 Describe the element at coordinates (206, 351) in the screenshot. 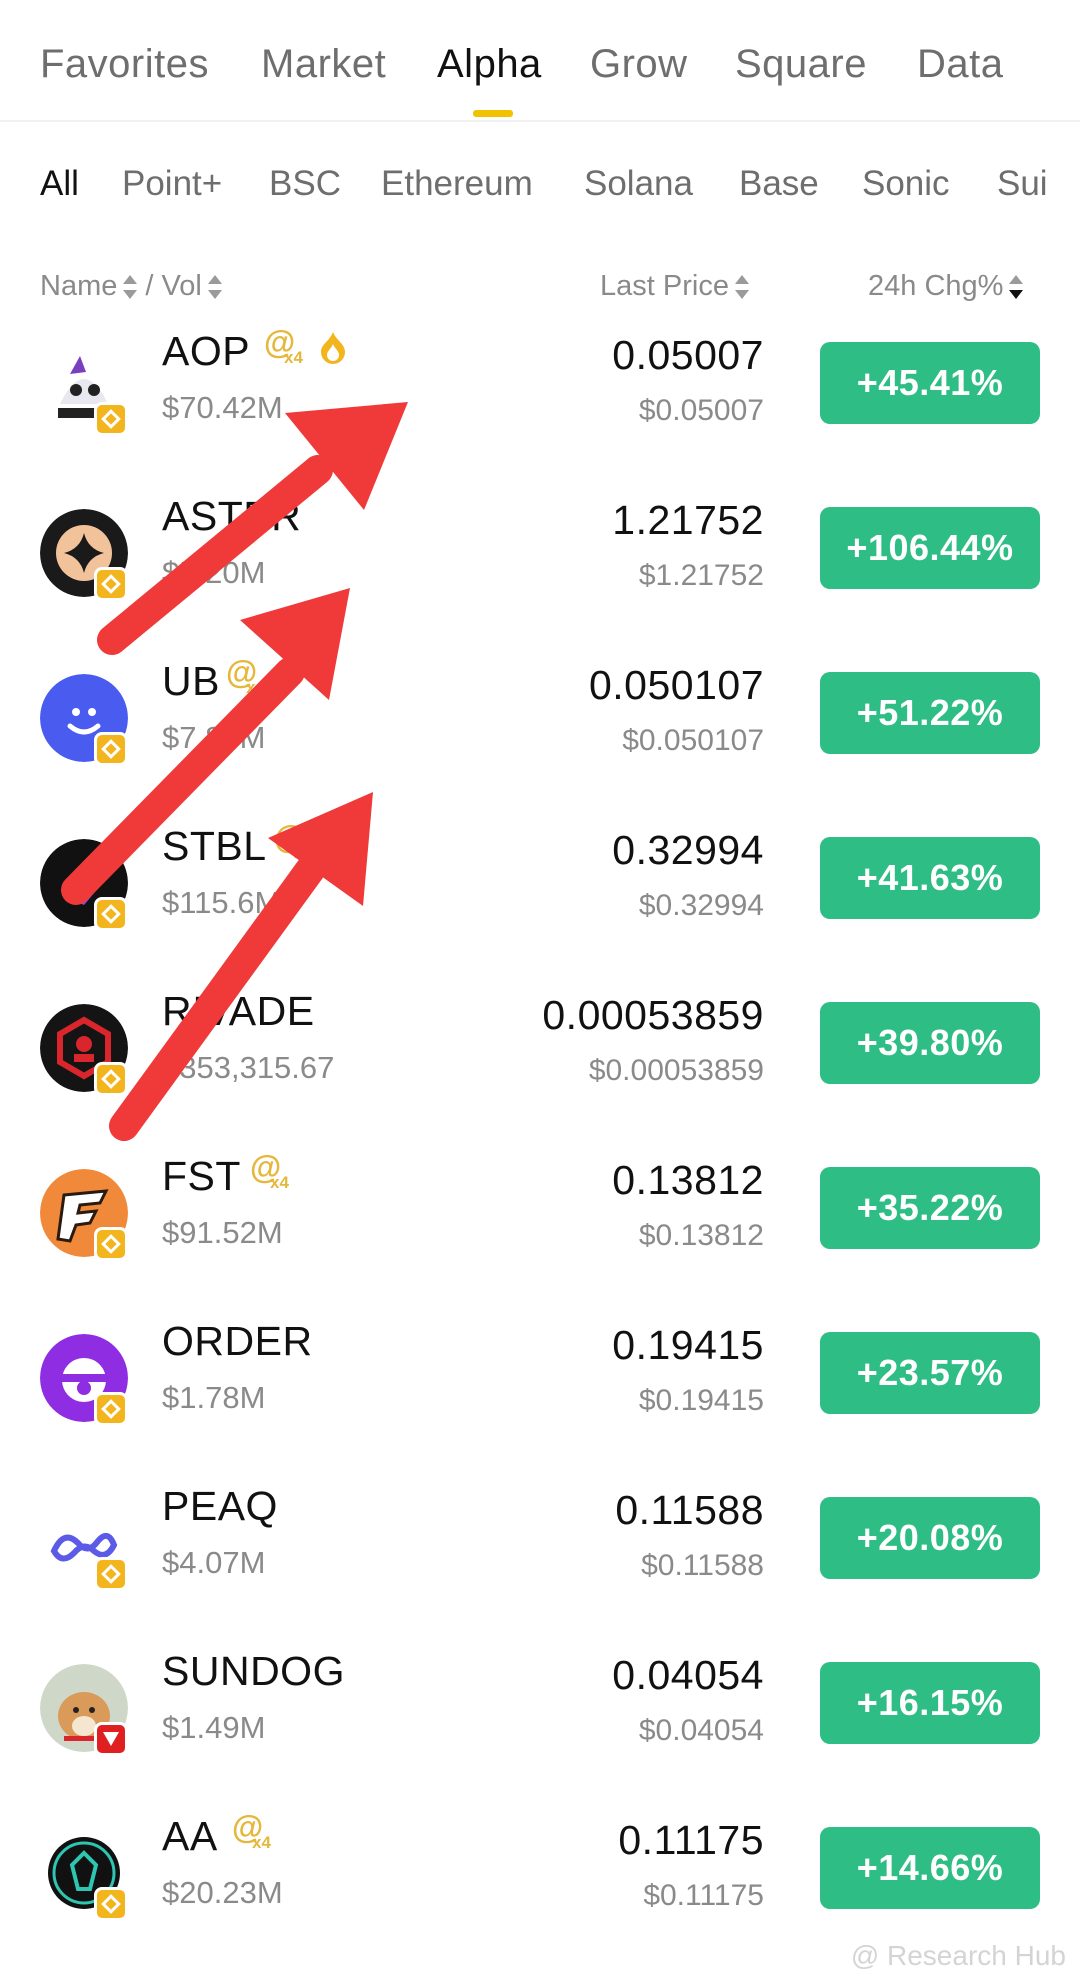

I see `token-symbol: AOP` at that location.